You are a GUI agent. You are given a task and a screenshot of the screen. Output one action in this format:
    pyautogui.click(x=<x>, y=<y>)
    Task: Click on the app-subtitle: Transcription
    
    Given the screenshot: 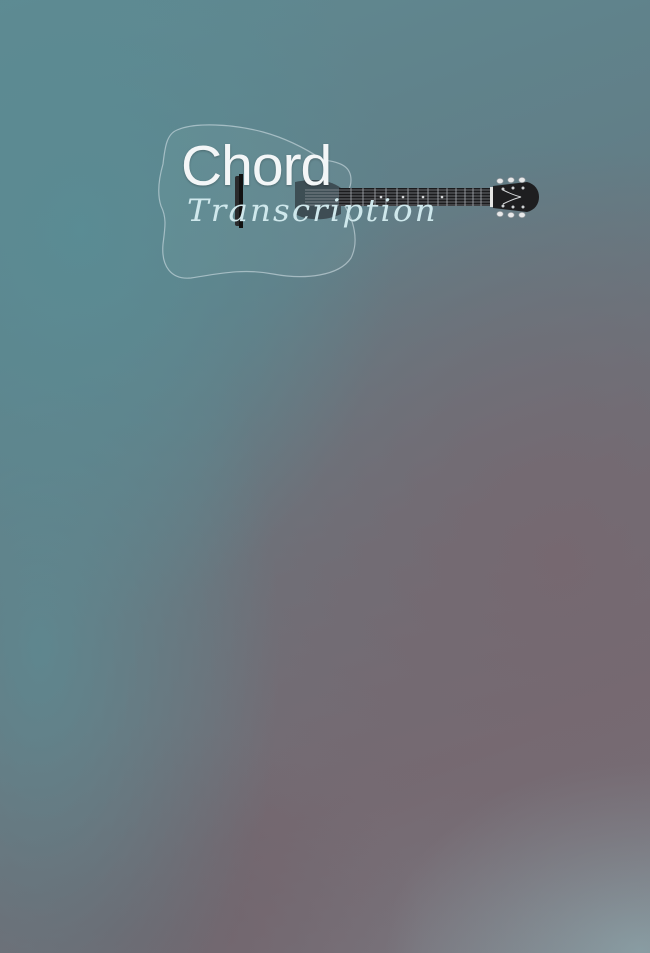 What is the action you would take?
    pyautogui.click(x=312, y=211)
    